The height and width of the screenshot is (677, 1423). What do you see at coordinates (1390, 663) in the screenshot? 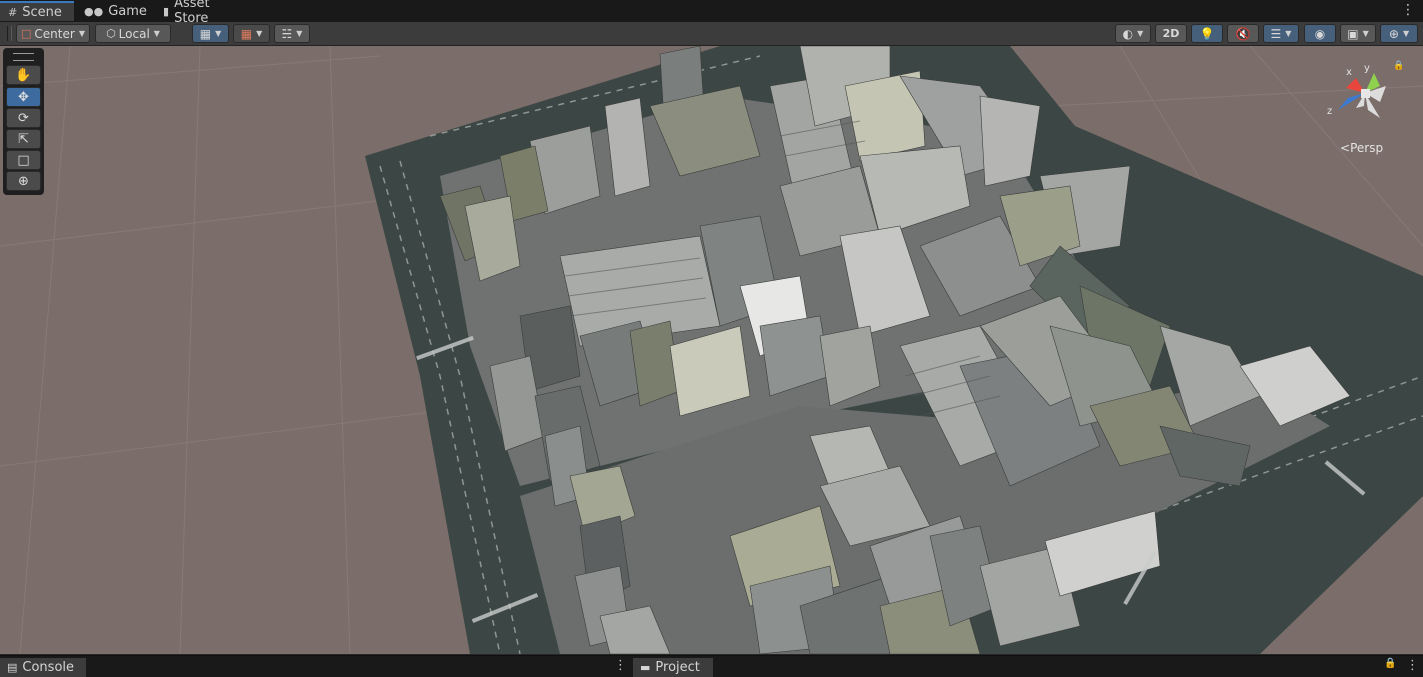
I see `project-lock-icon: 🔒` at bounding box center [1390, 663].